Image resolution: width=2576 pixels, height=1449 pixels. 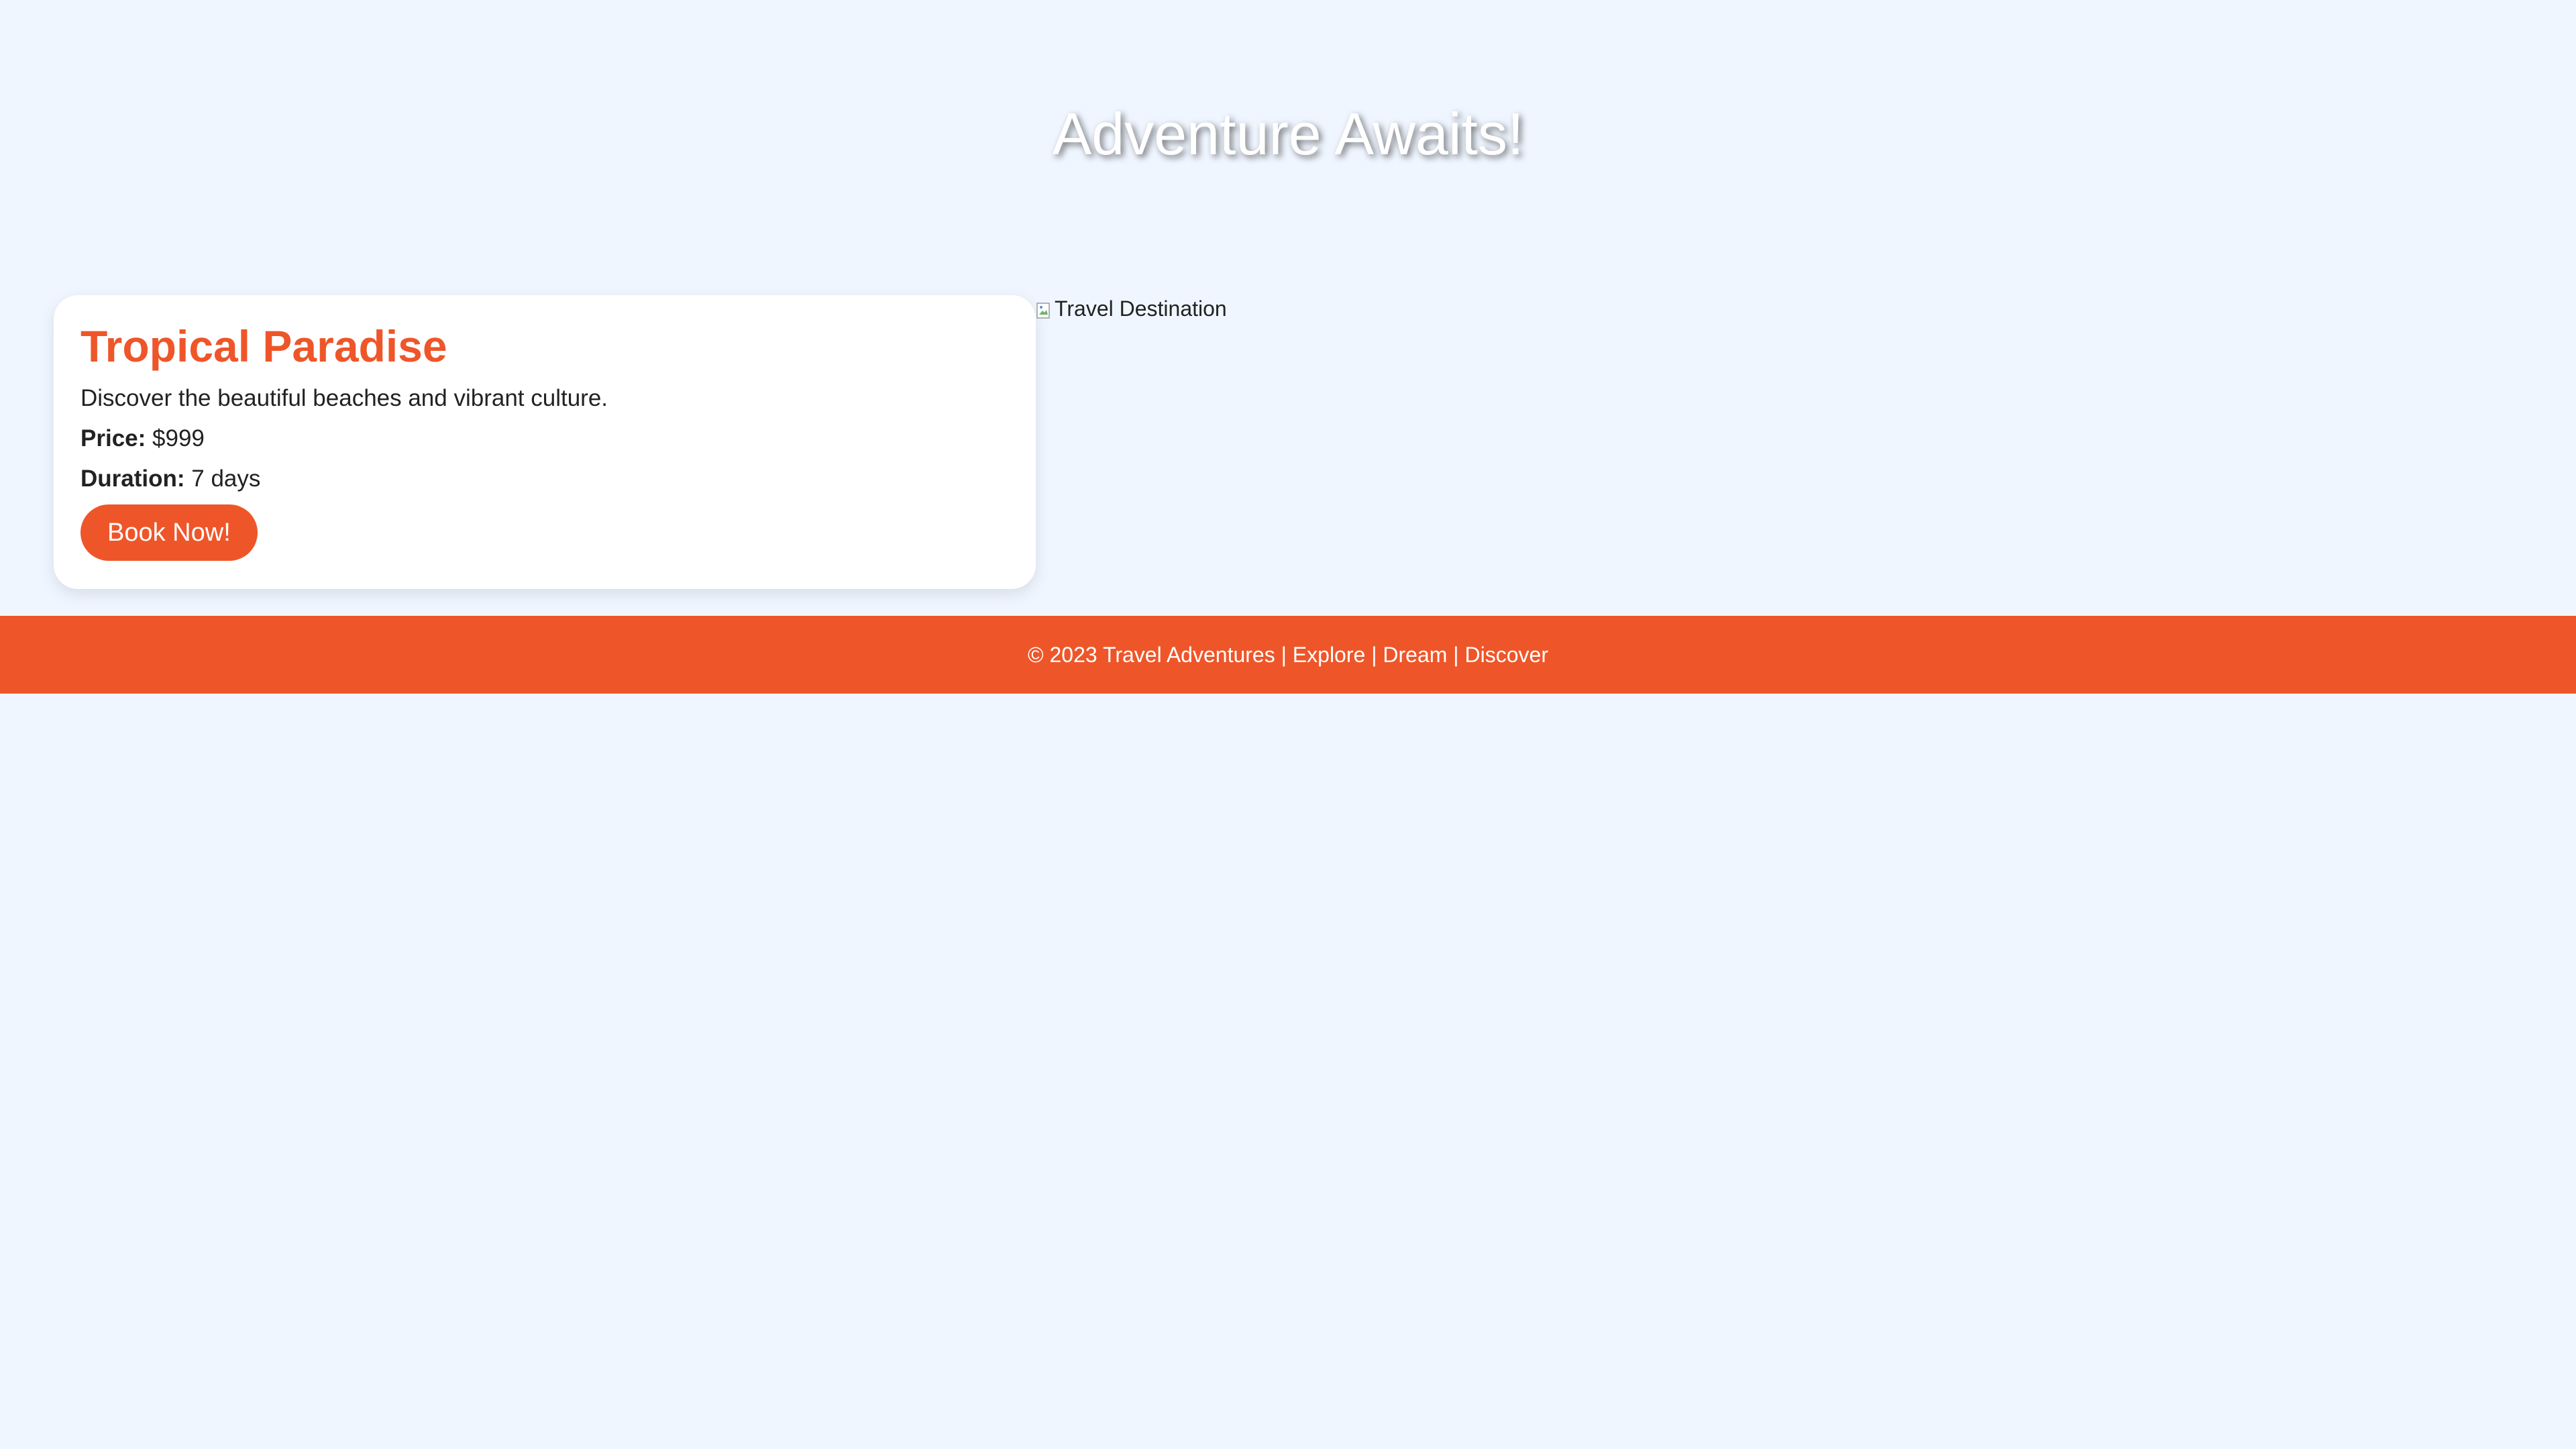 What do you see at coordinates (132, 479) in the screenshot?
I see `duration-label: Duration:` at bounding box center [132, 479].